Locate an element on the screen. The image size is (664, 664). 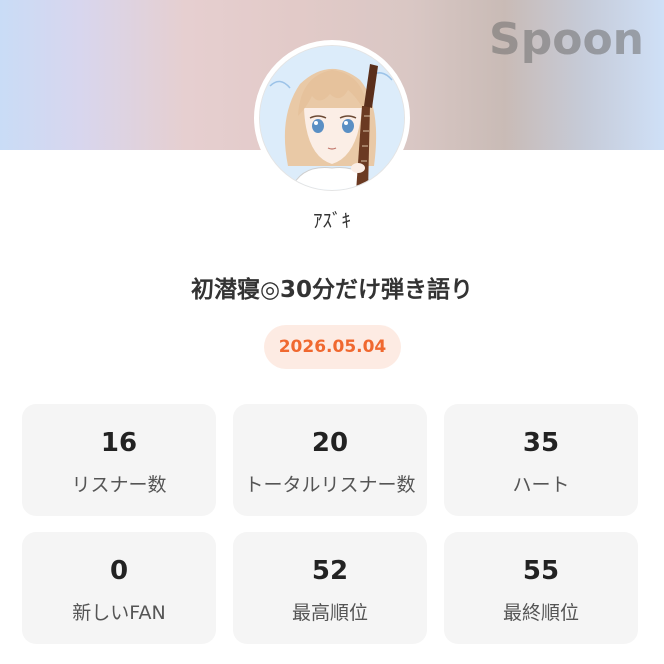
stat-value: 55 is located at coordinates (541, 571).